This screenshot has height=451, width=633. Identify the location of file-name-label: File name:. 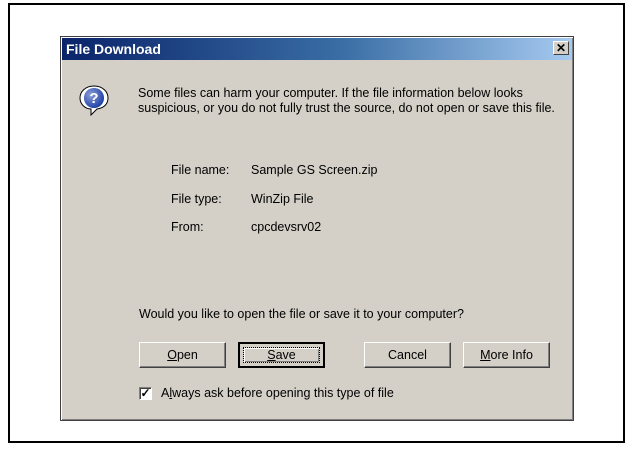
(200, 170).